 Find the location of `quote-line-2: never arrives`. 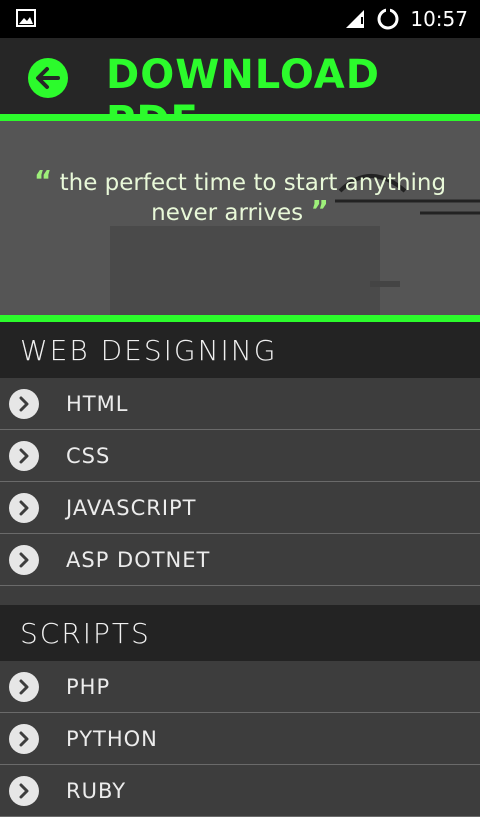

quote-line-2: never arrives is located at coordinates (227, 213).